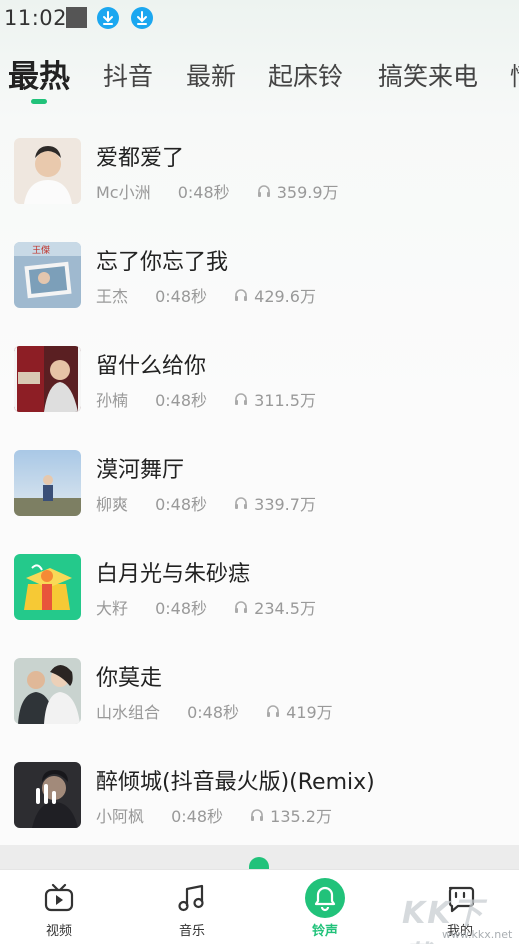  Describe the element at coordinates (324, 931) in the screenshot. I see `nav-label: 铃声` at that location.